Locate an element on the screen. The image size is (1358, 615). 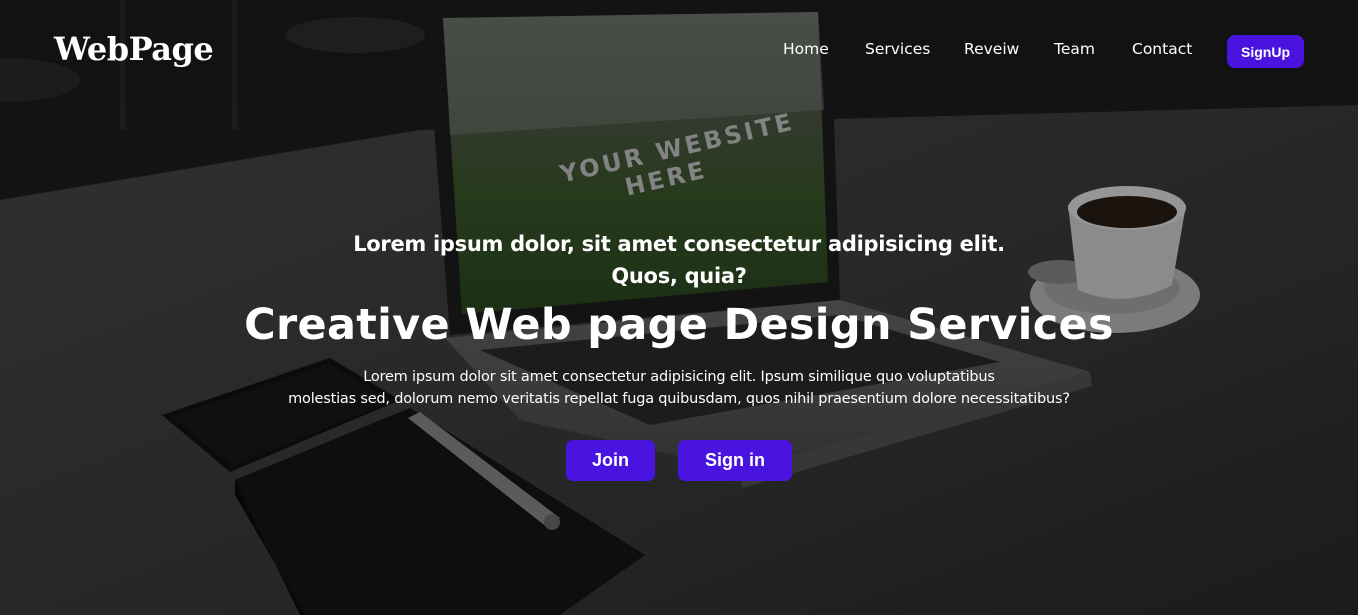
signup-button: SignUp is located at coordinates (1265, 51).